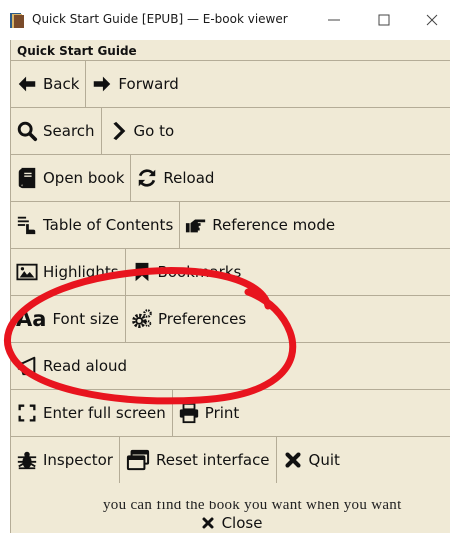 The width and height of the screenshot is (450, 535). Describe the element at coordinates (154, 131) in the screenshot. I see `go-to-label: Go to` at that location.